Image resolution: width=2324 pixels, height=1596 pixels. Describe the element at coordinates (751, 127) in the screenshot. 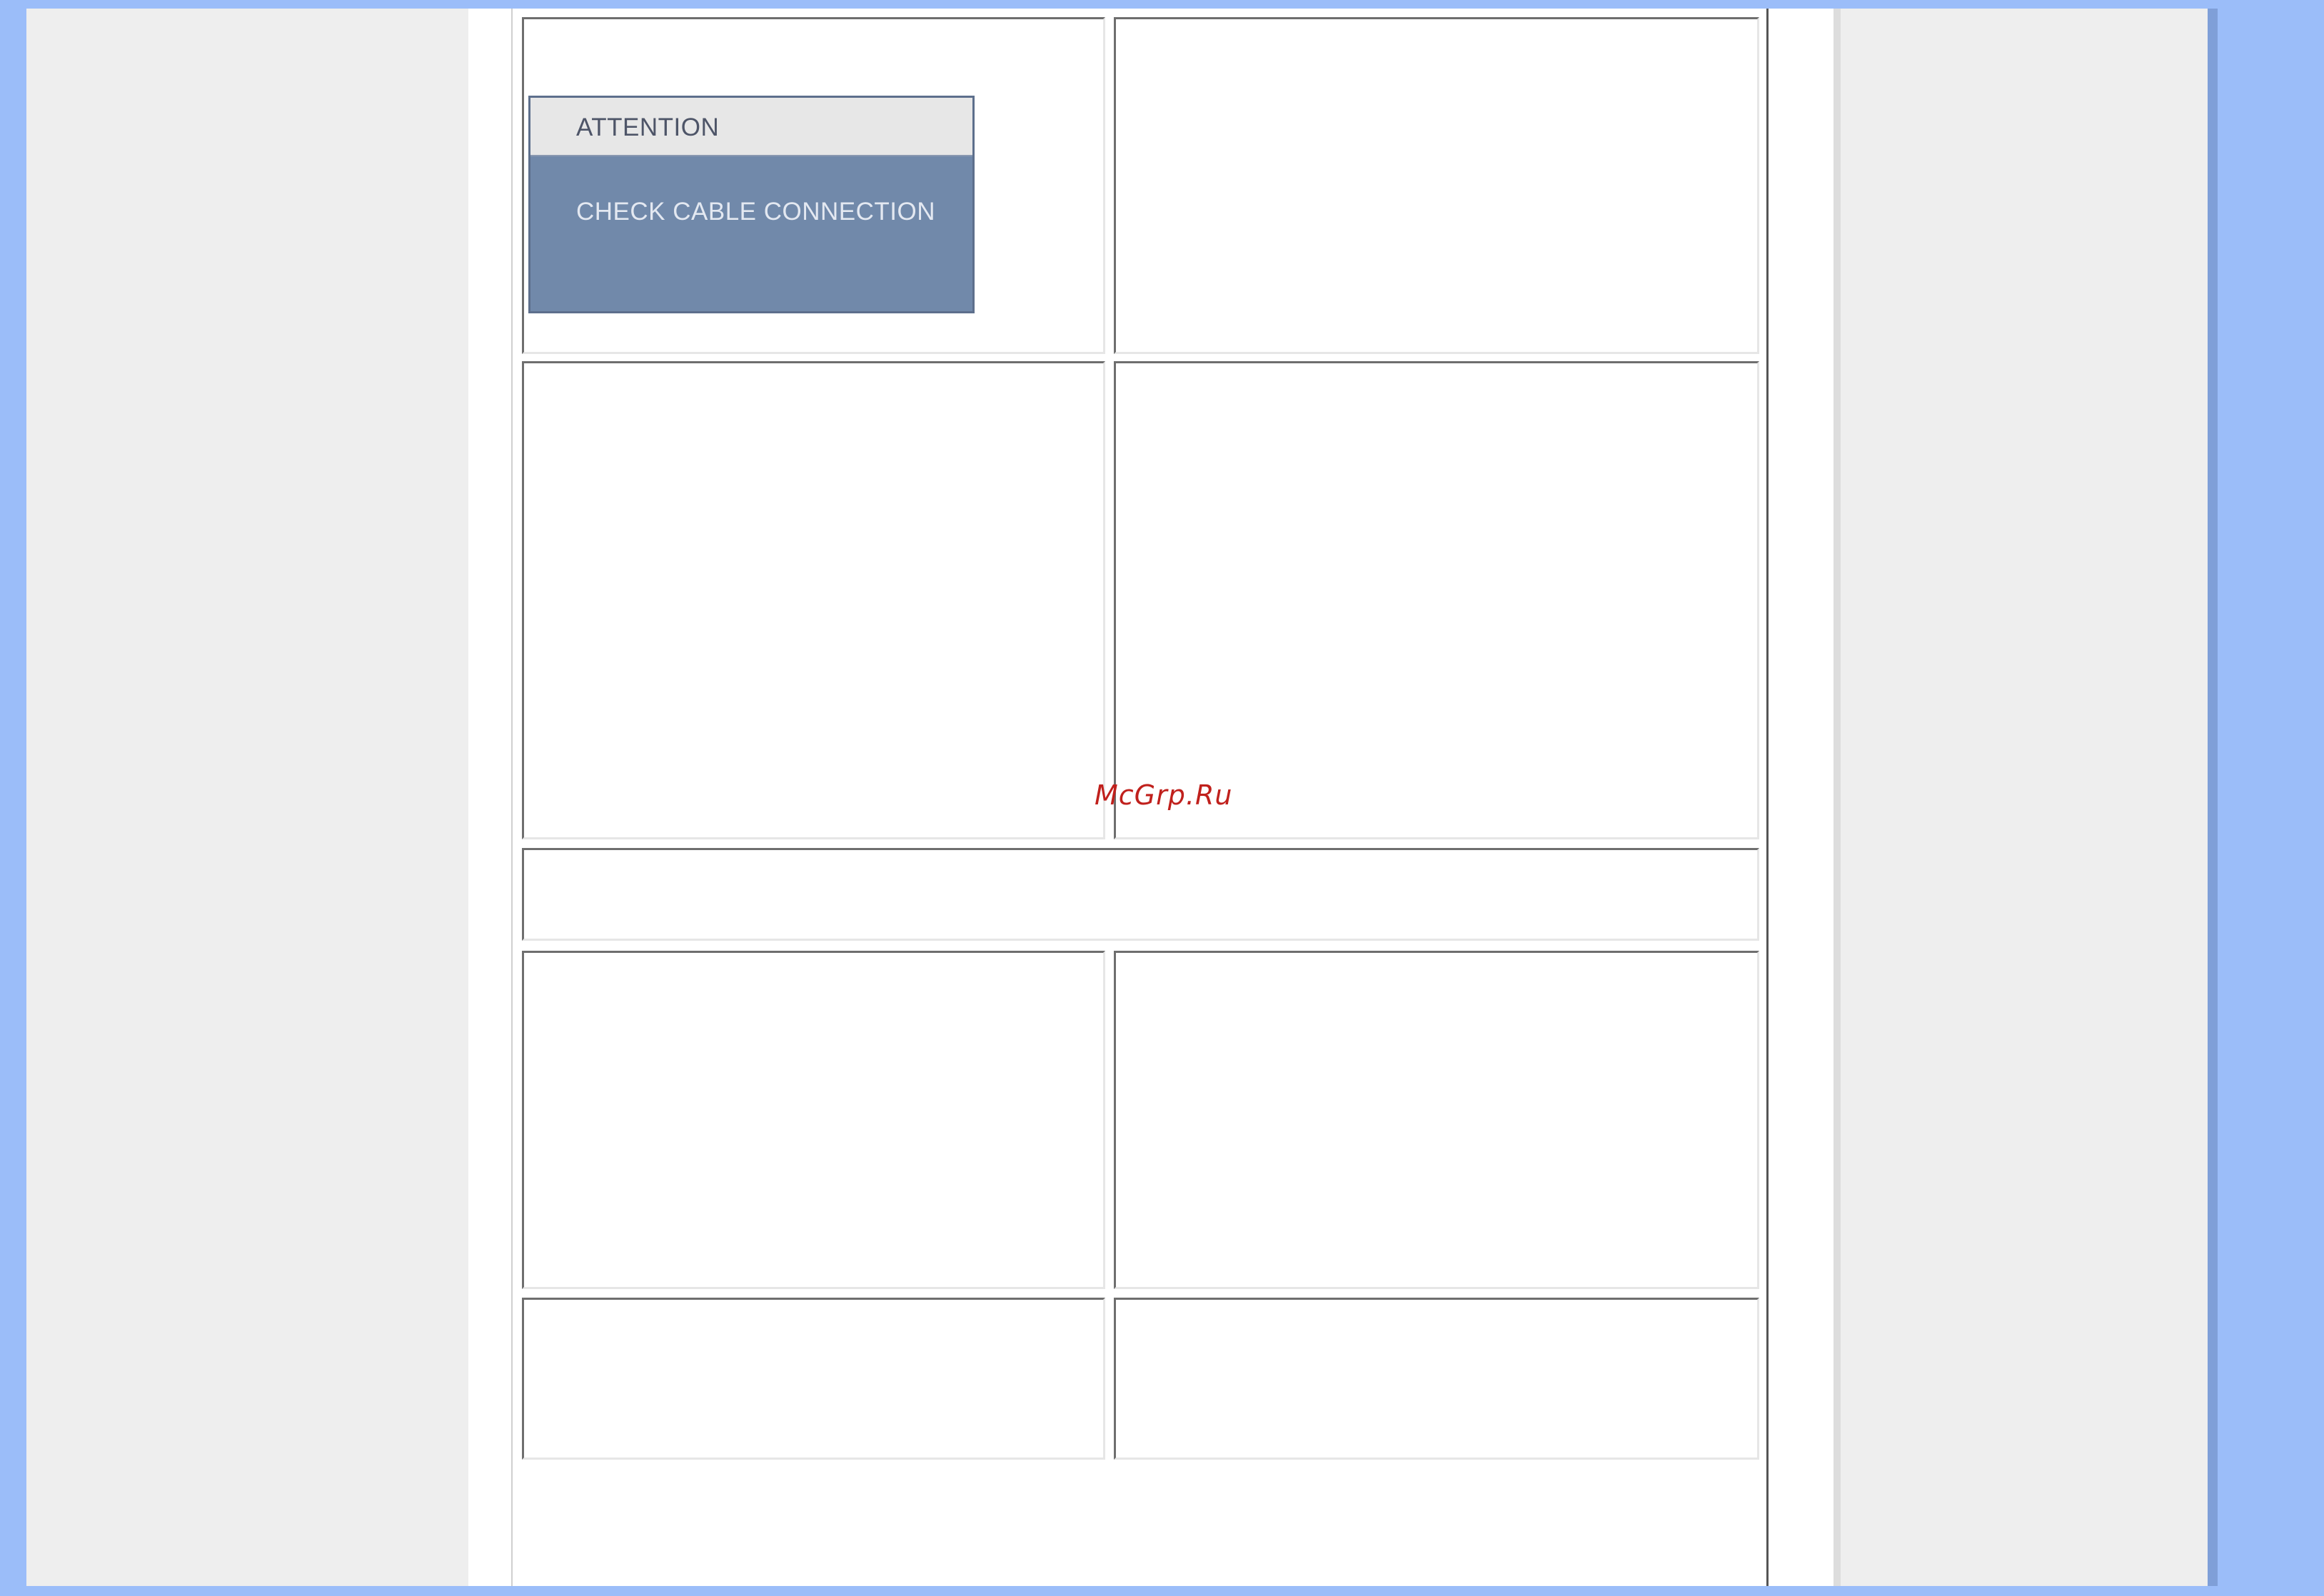

I see `osd-header: ATTENTION` at that location.